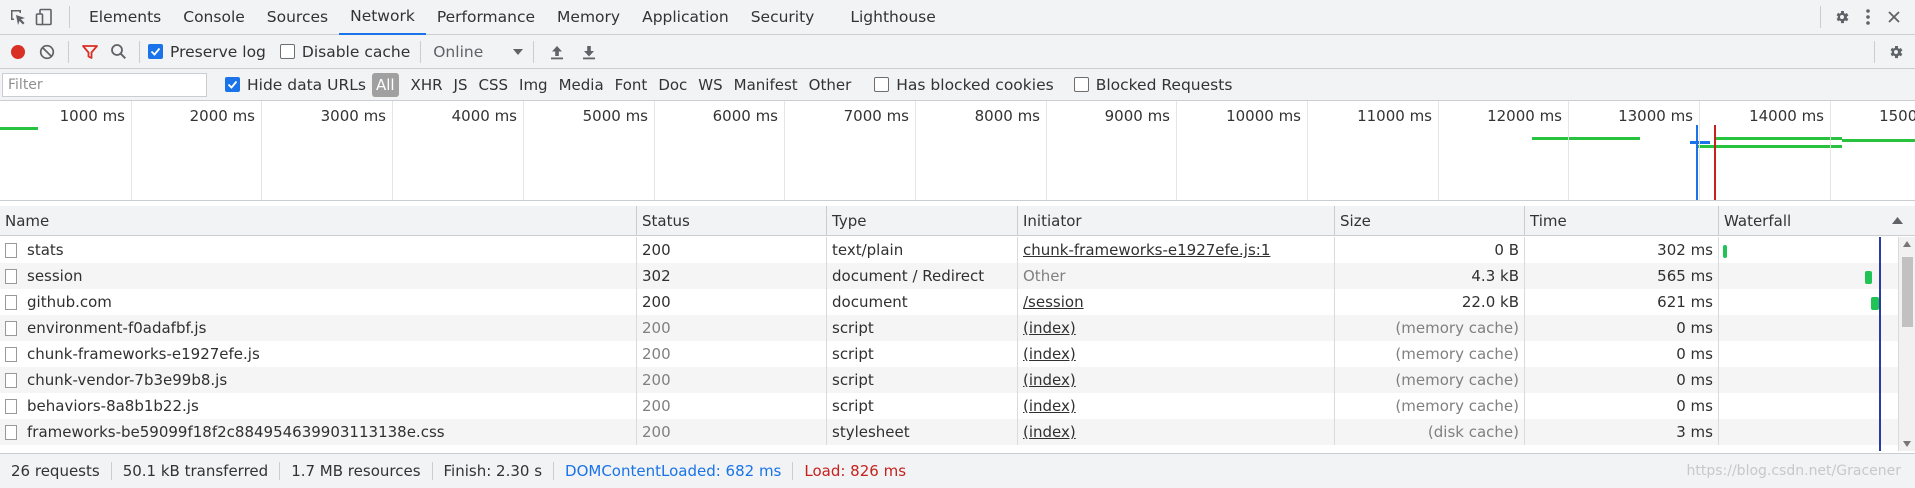 The width and height of the screenshot is (1915, 488). I want to click on type-filter-font: Font, so click(631, 85).